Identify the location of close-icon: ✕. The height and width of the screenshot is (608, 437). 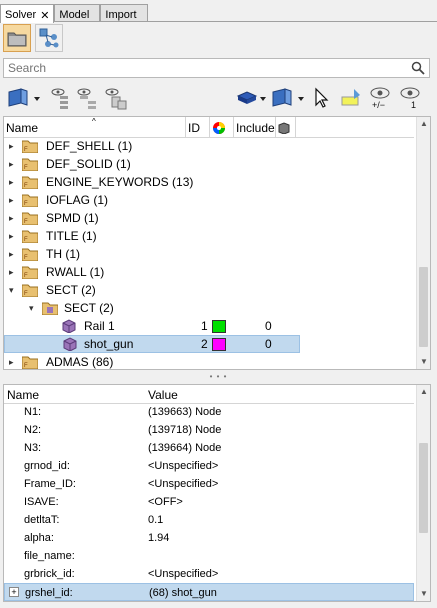
(44, 15).